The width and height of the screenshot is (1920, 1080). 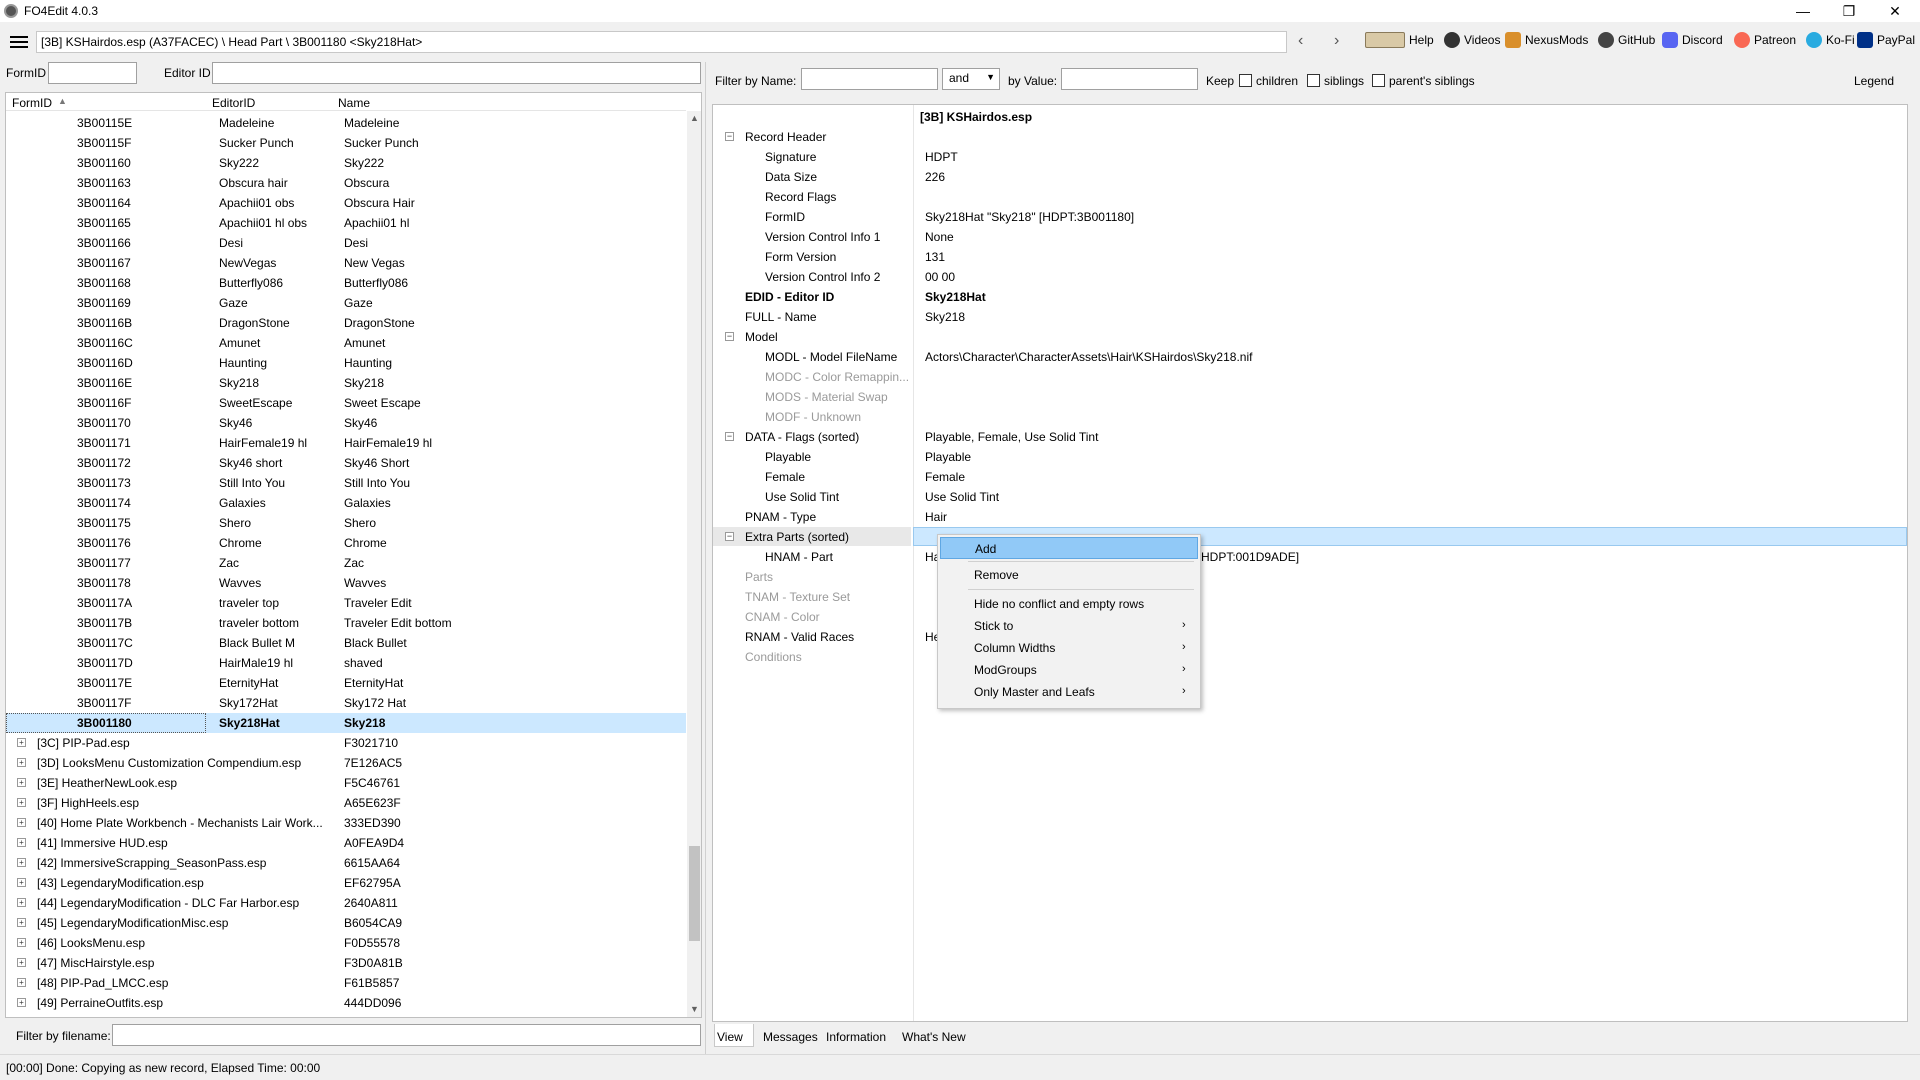 What do you see at coordinates (346, 123) in the screenshot?
I see `table-row: 3B00115E Madeleine Madeleine` at bounding box center [346, 123].